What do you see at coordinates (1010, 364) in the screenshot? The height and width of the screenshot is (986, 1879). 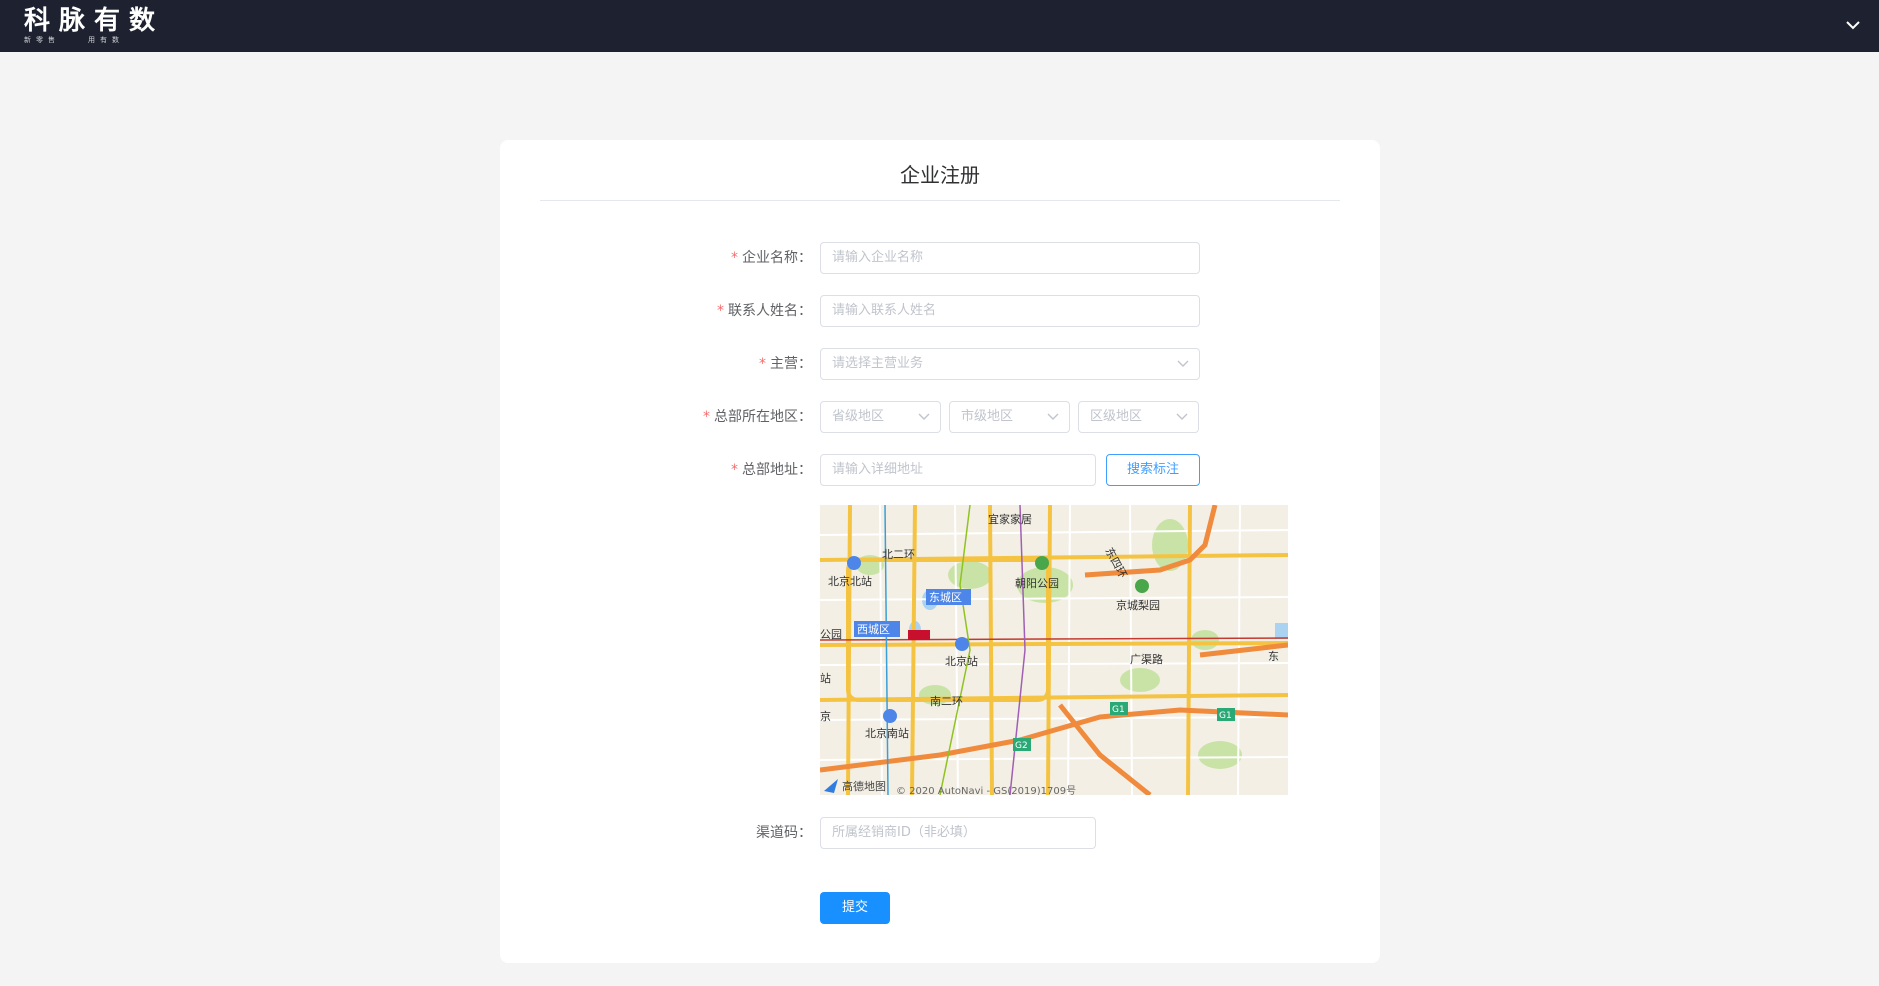 I see `business-select: 请选择主营业务` at bounding box center [1010, 364].